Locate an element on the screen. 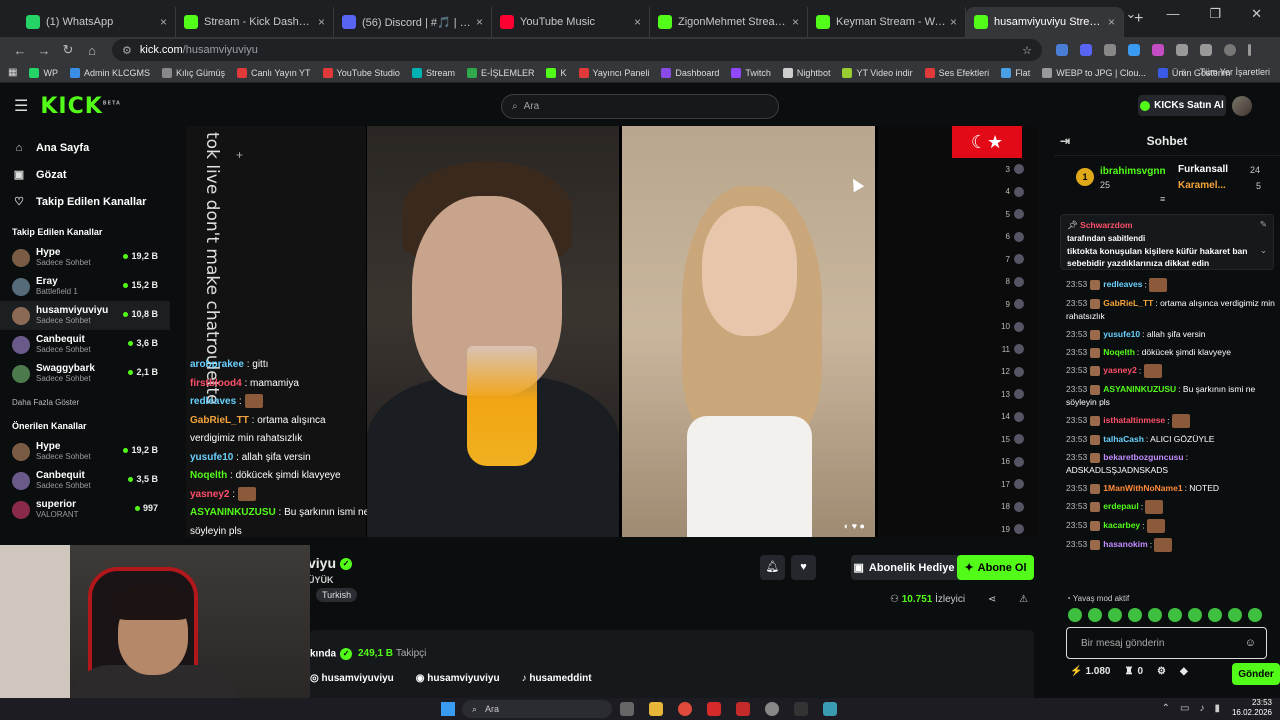 The height and width of the screenshot is (720, 1280). points-value: 1.080 is located at coordinates (1097, 671).